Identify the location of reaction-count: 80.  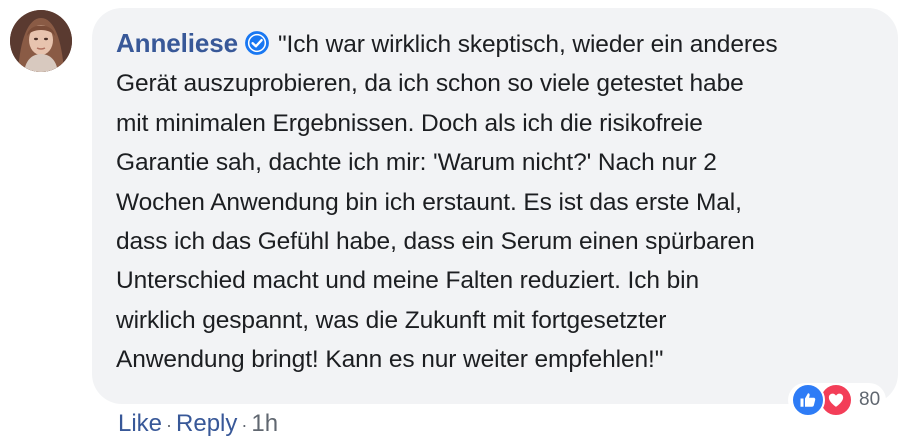
(870, 399).